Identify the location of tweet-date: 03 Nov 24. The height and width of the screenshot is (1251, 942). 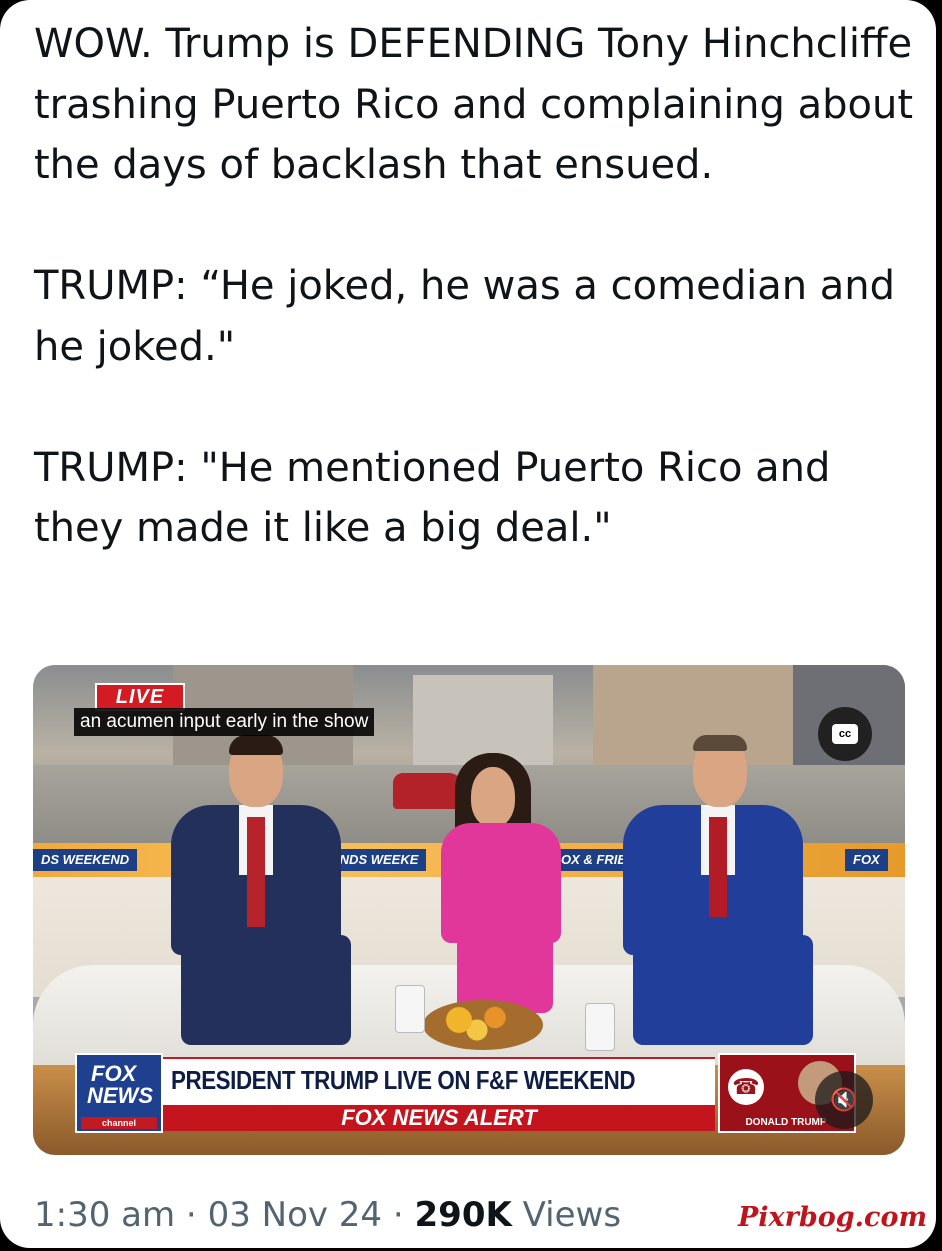
(295, 1215).